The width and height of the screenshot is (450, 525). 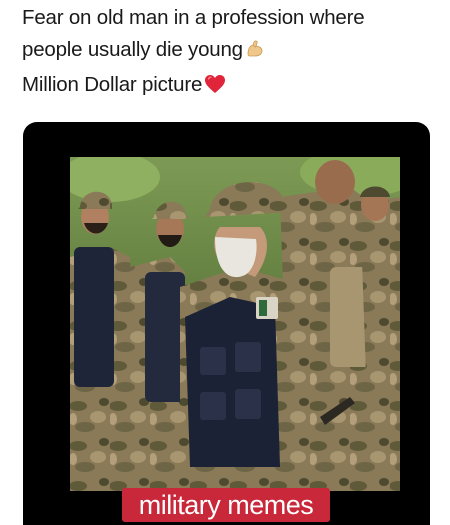 What do you see at coordinates (255, 53) in the screenshot?
I see `flexed-biceps-emoji-icon` at bounding box center [255, 53].